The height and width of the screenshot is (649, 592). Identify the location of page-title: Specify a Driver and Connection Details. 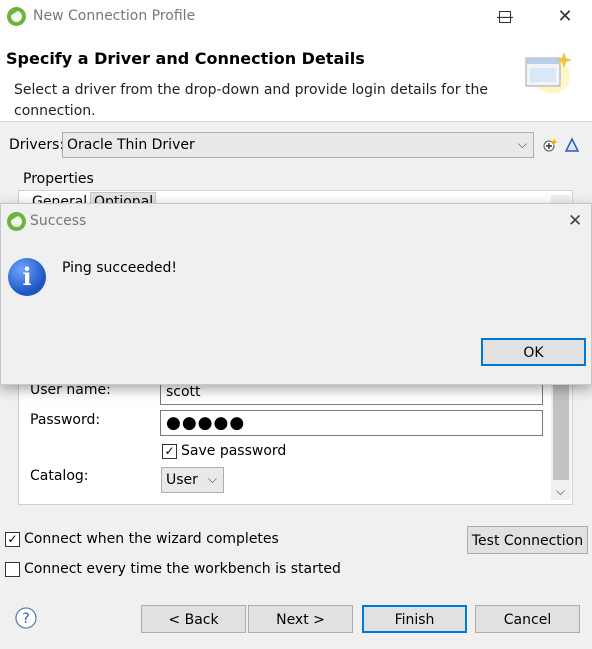
(185, 58).